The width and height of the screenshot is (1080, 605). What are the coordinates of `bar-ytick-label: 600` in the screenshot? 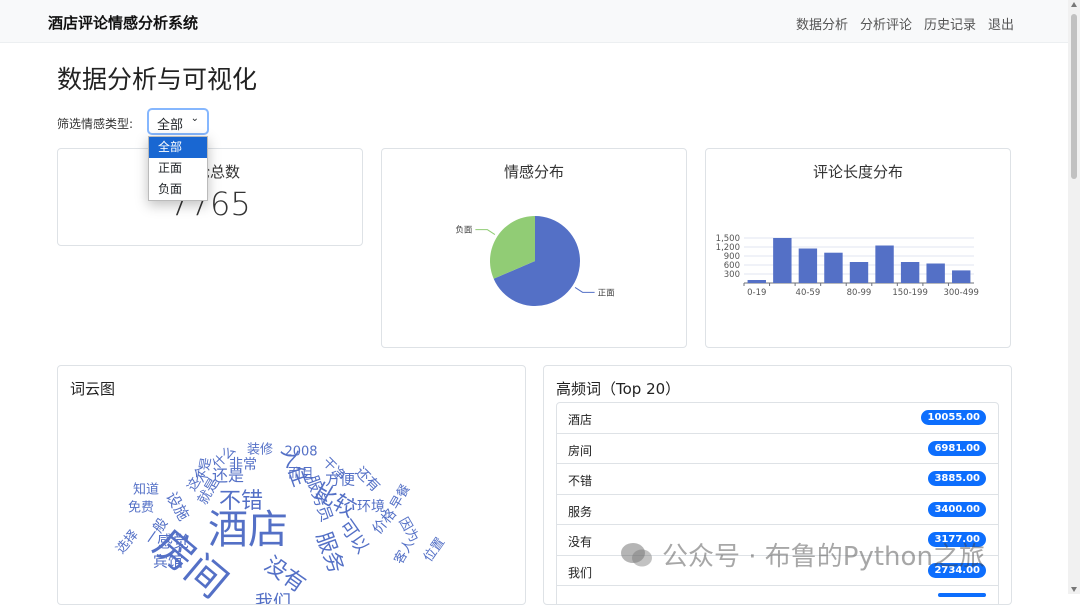 It's located at (732, 266).